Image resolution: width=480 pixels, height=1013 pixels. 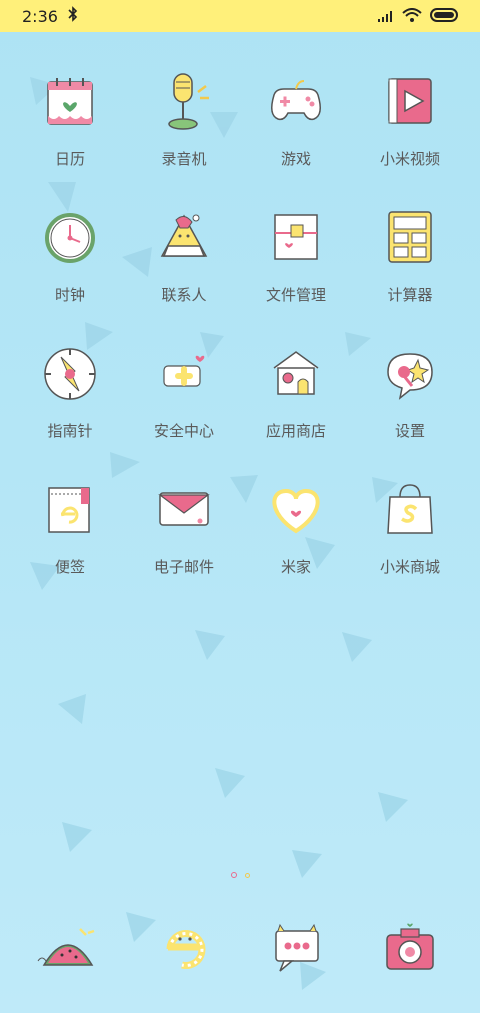 What do you see at coordinates (410, 374) in the screenshot?
I see `settings-icon` at bounding box center [410, 374].